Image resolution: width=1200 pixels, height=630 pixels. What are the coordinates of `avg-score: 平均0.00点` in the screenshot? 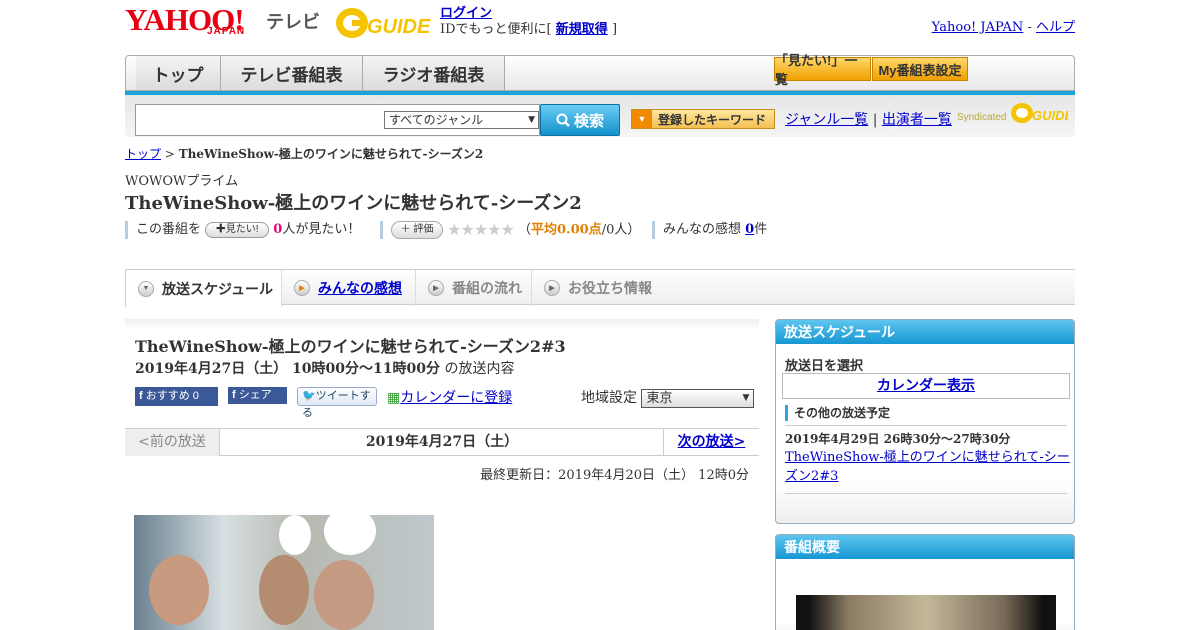 It's located at (566, 230).